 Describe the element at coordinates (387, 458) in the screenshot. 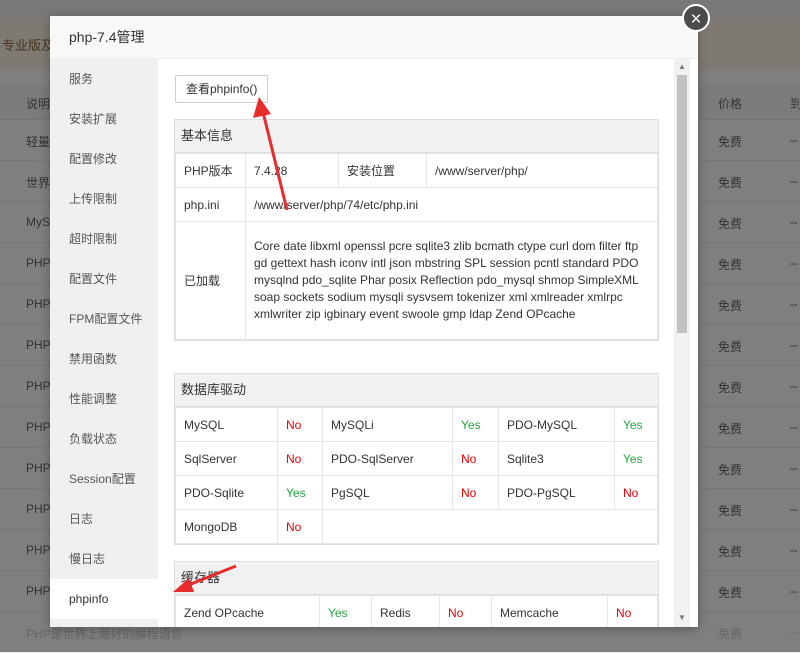

I see `driver-name: PDO-SqlServer` at that location.